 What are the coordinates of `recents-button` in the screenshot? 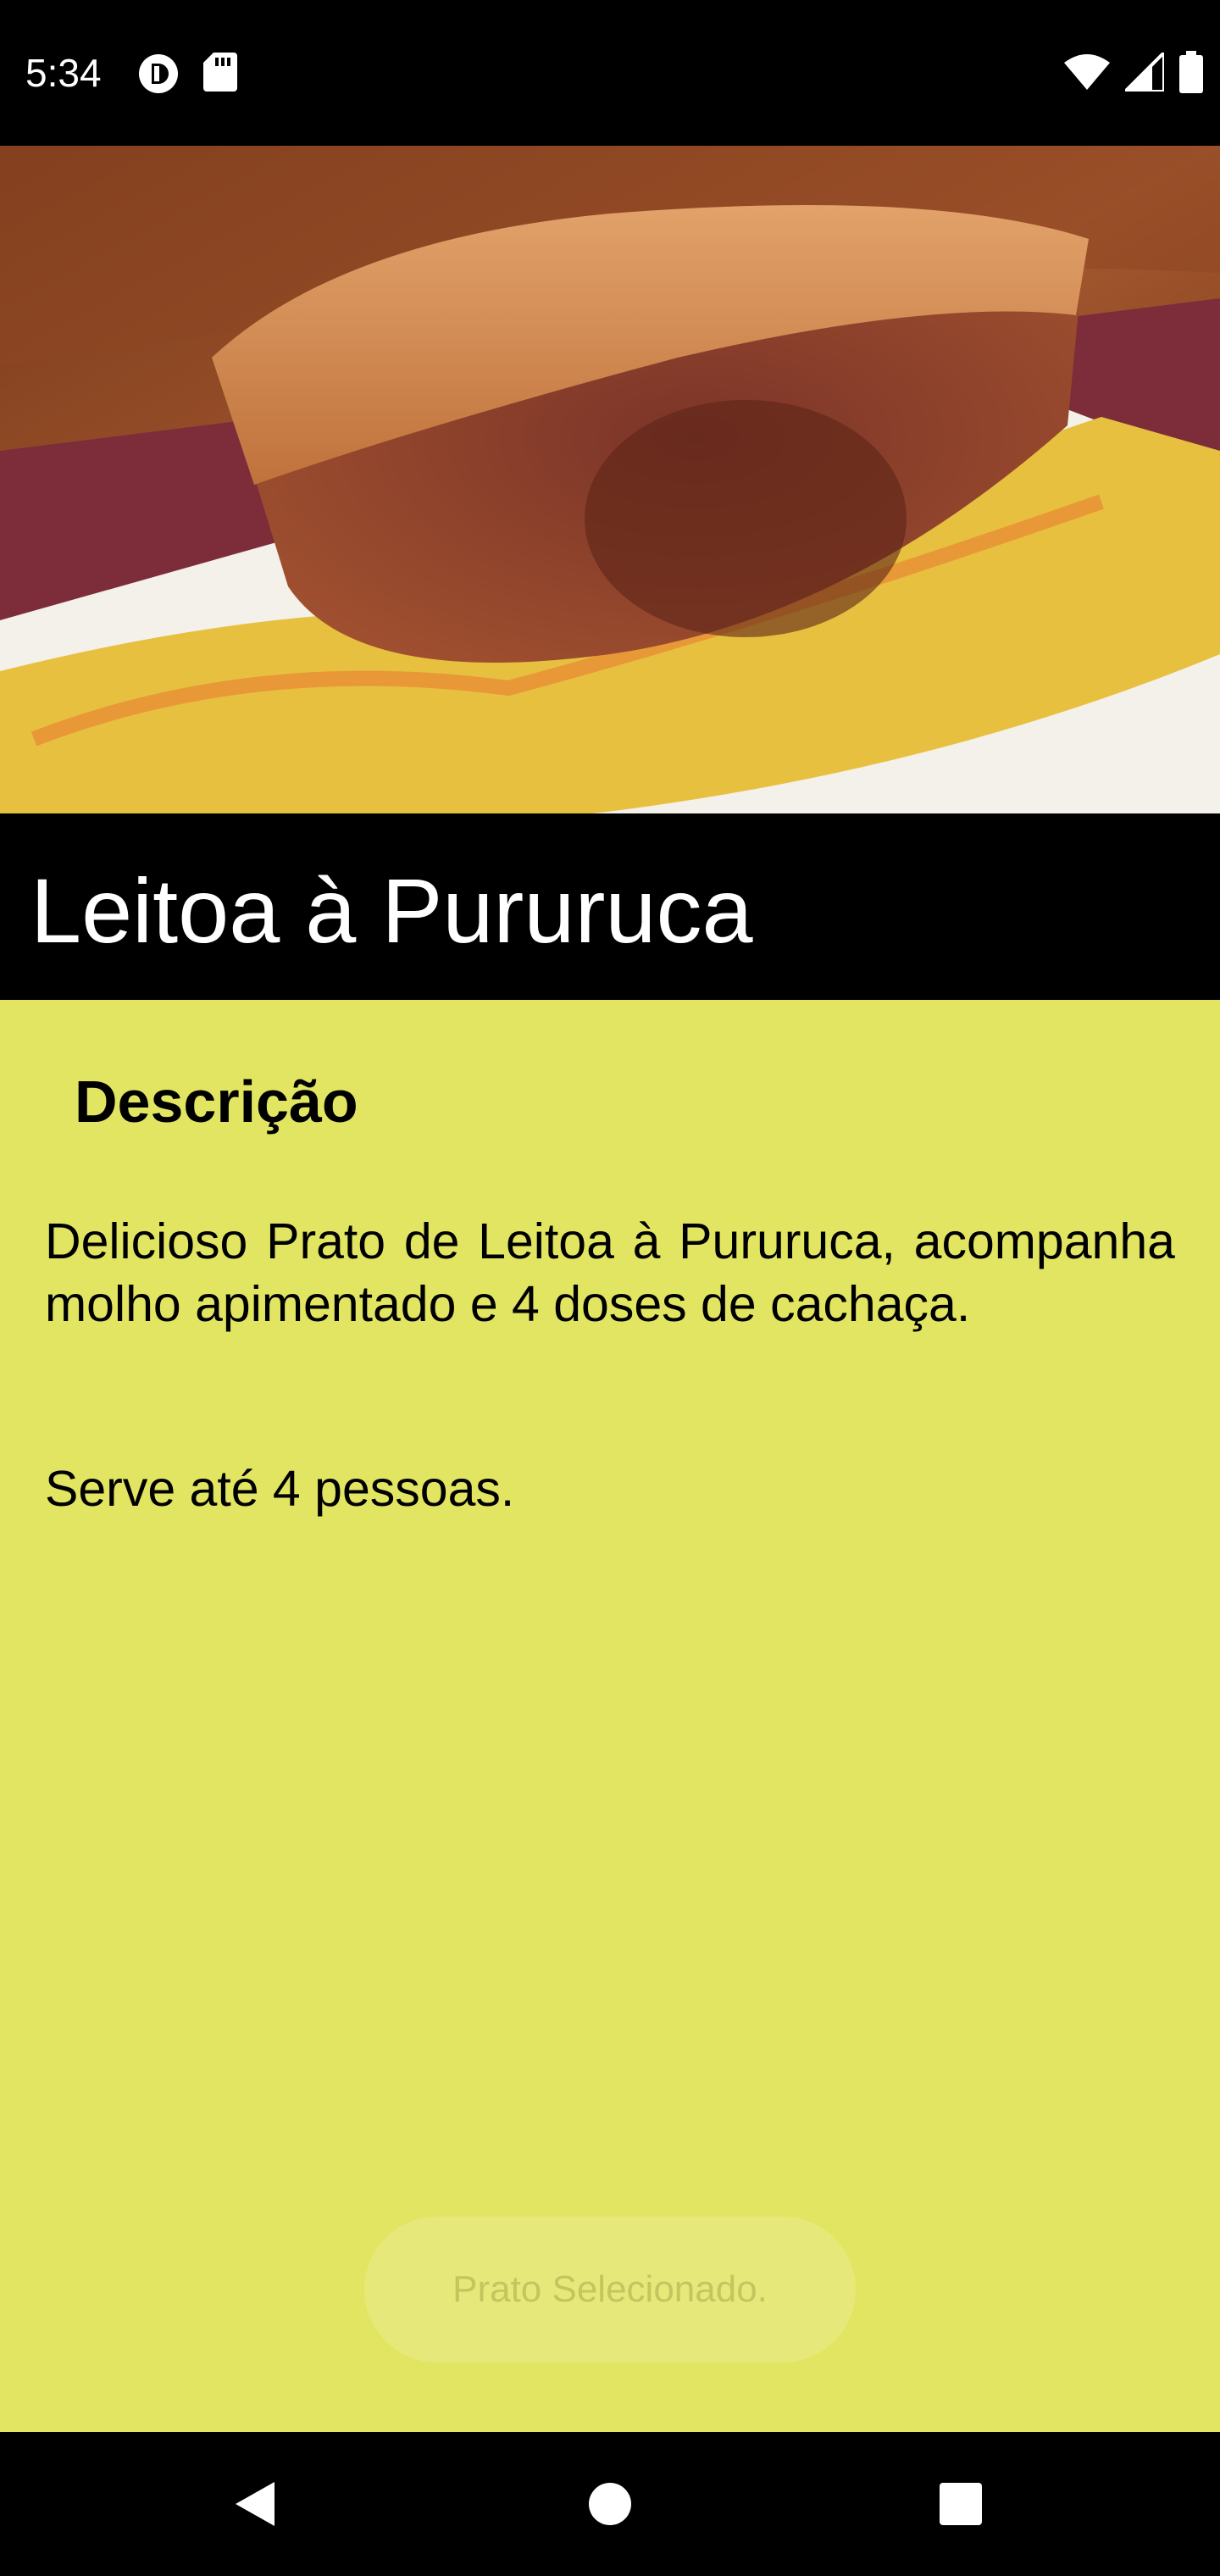 It's located at (961, 2504).